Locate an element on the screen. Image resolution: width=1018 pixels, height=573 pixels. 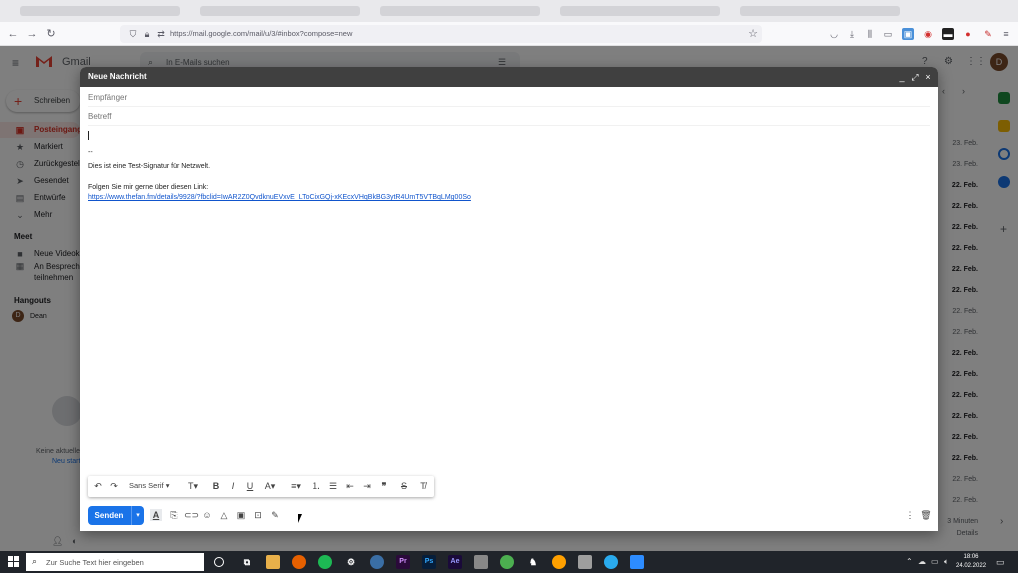
firefox-icon is located at coordinates (299, 562).